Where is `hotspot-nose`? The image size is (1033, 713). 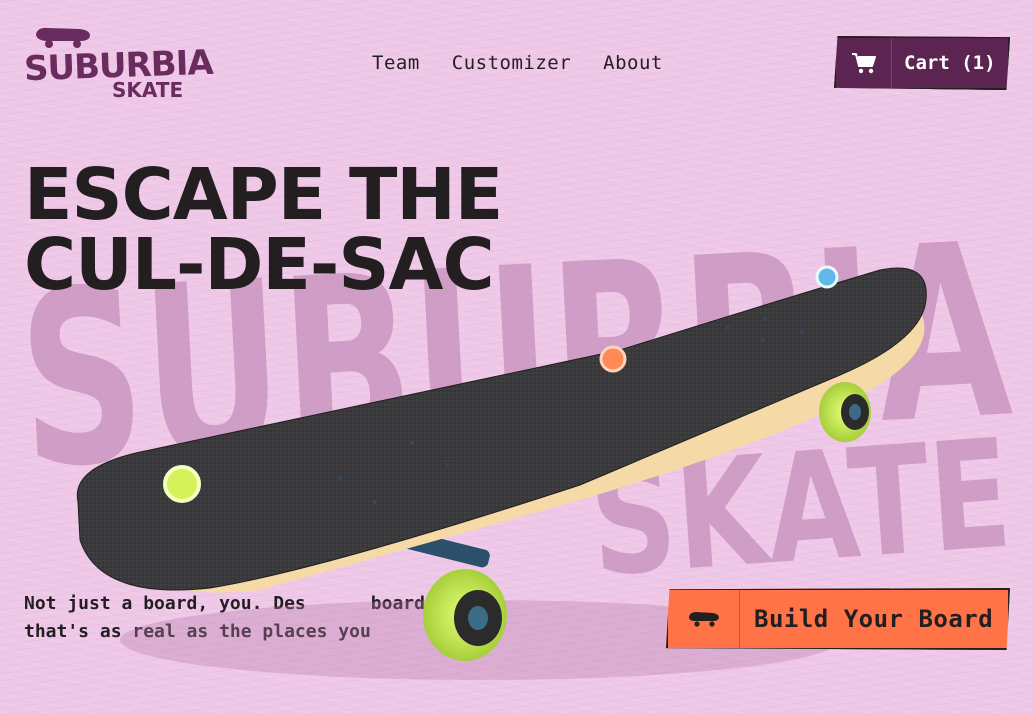
hotspot-nose is located at coordinates (827, 277).